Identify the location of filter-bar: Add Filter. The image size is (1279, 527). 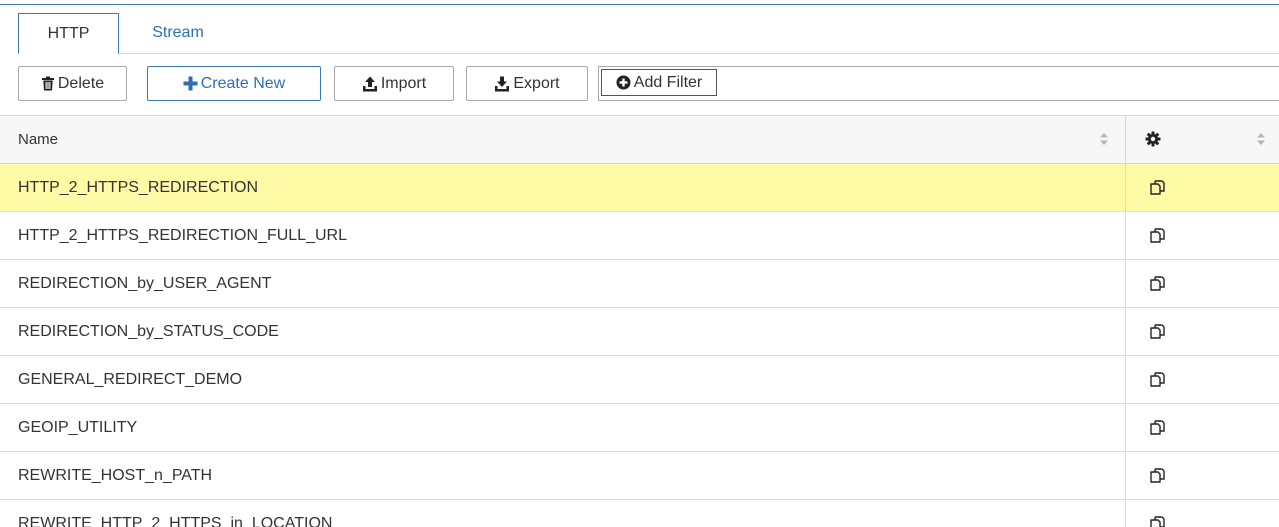
(938, 83).